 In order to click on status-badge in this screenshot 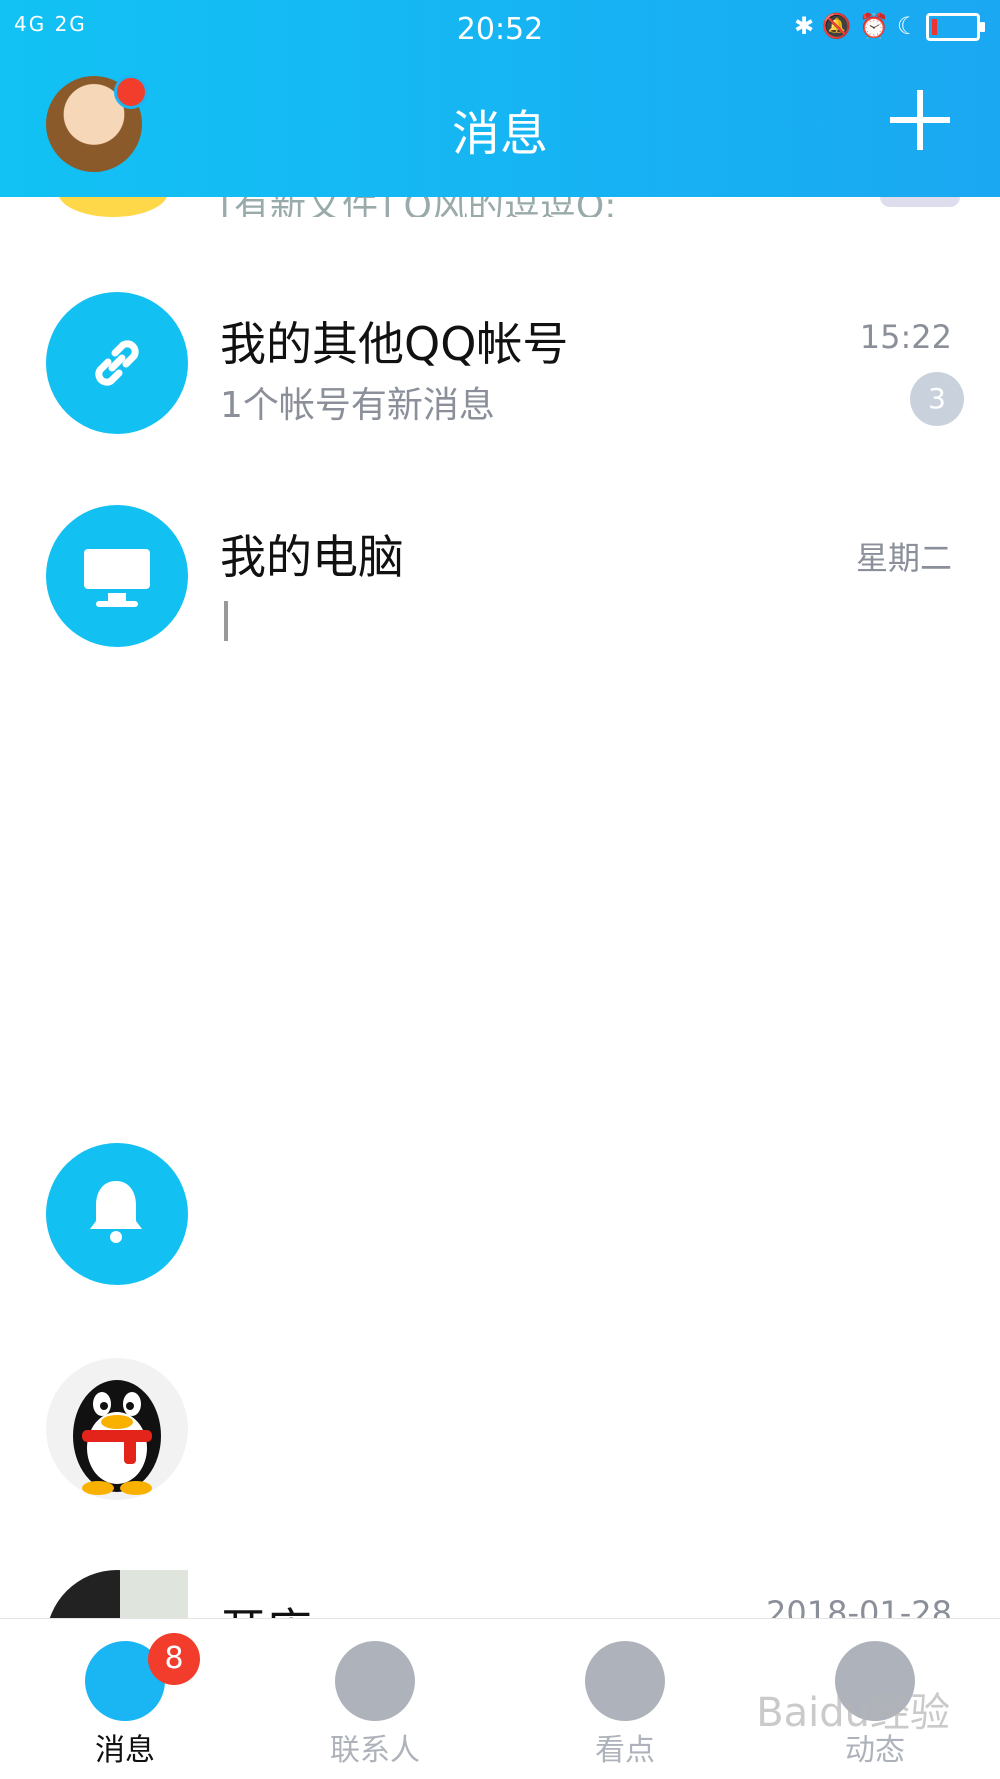, I will do `click(920, 202)`.